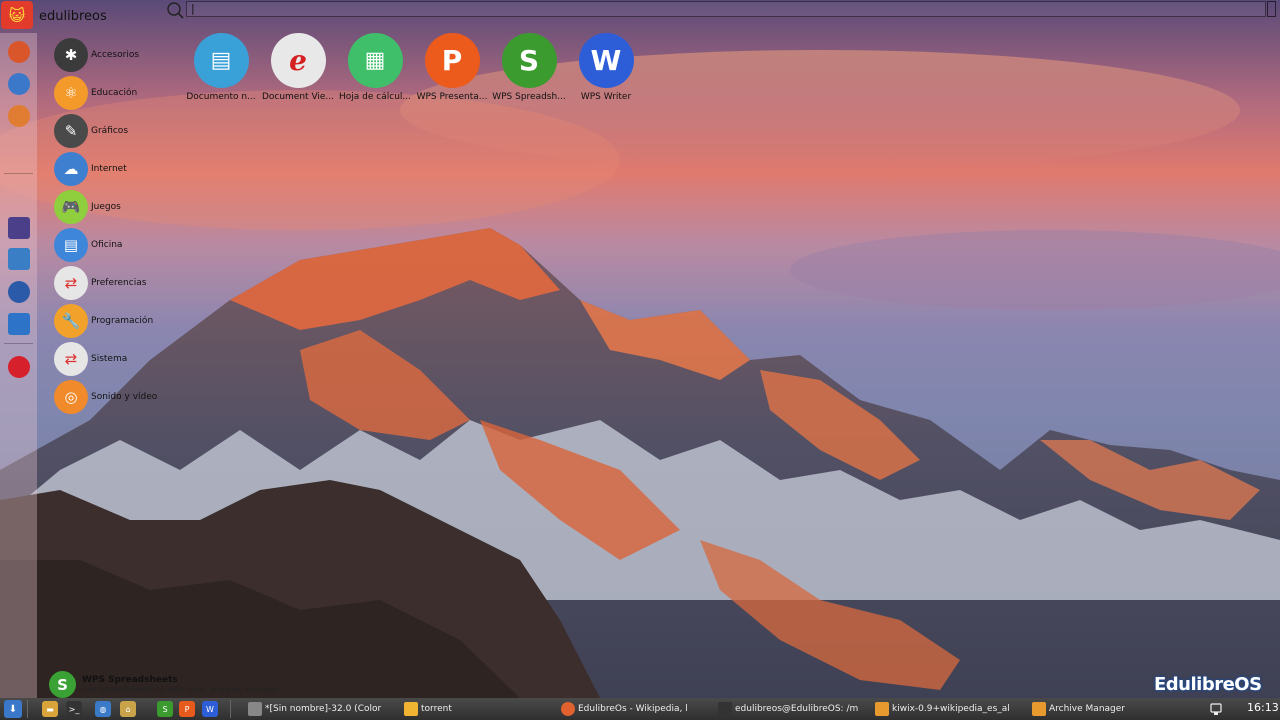  I want to click on search-clear-button, so click(1271, 9).